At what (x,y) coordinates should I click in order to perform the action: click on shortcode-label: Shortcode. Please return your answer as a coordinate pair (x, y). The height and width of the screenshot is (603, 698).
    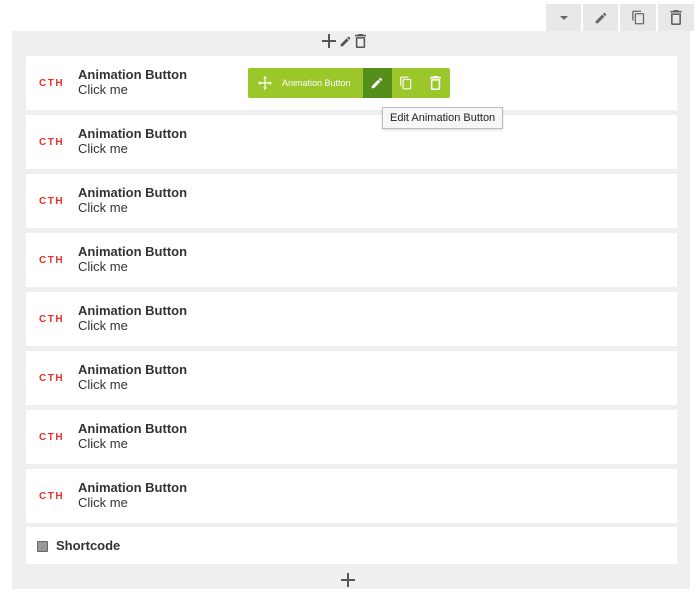
    Looking at the image, I should click on (88, 545).